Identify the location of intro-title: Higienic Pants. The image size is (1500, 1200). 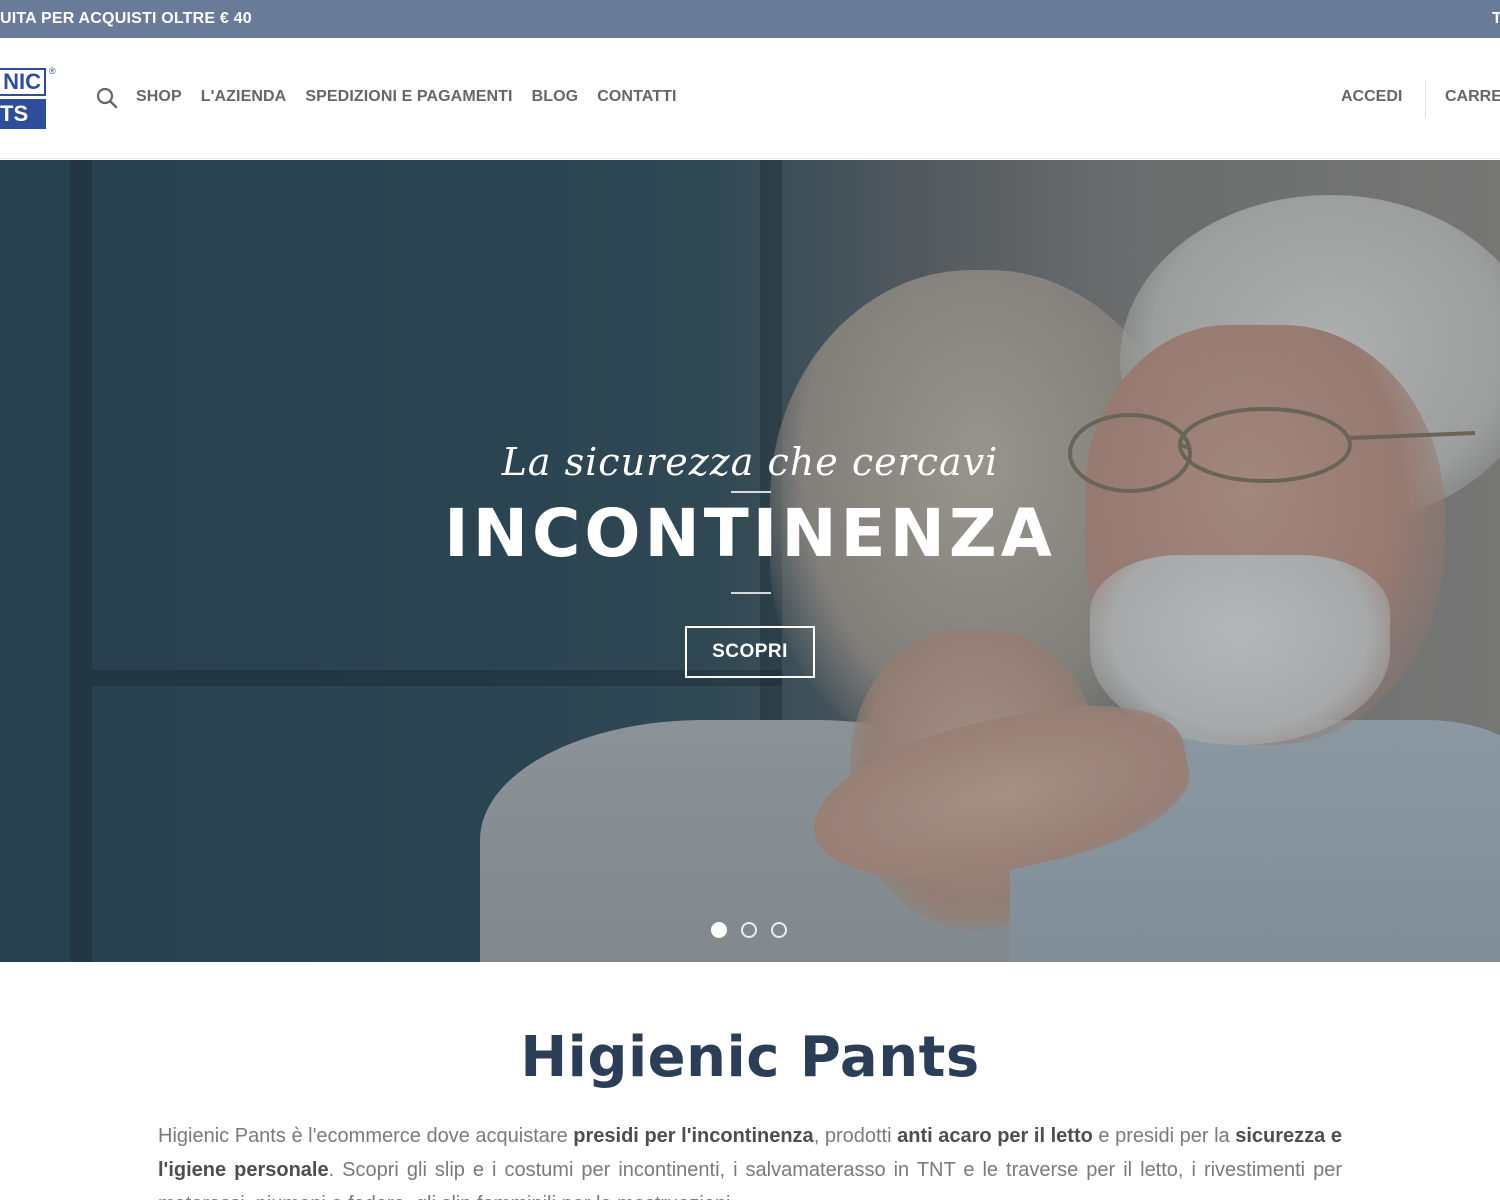
(750, 1057).